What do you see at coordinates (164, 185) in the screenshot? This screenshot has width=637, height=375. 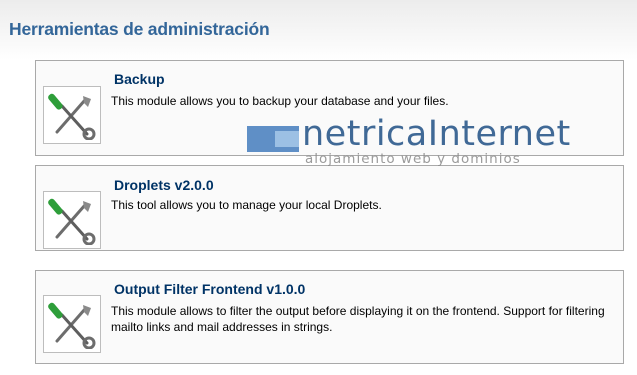 I see `module-title: Droplets v2.0.0` at bounding box center [164, 185].